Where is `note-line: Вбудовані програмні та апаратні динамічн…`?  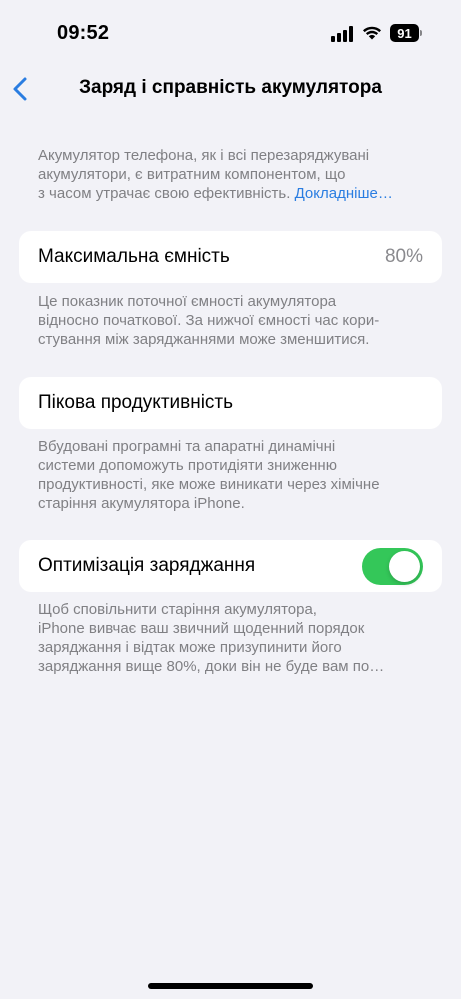
note-line: Вбудовані програмні та апаратні динамічн… is located at coordinates (187, 446).